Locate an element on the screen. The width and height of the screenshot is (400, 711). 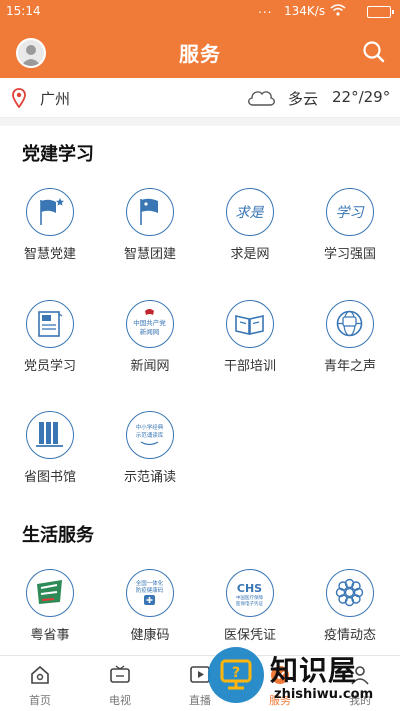
network-speed: 134K/s is located at coordinates (305, 11).